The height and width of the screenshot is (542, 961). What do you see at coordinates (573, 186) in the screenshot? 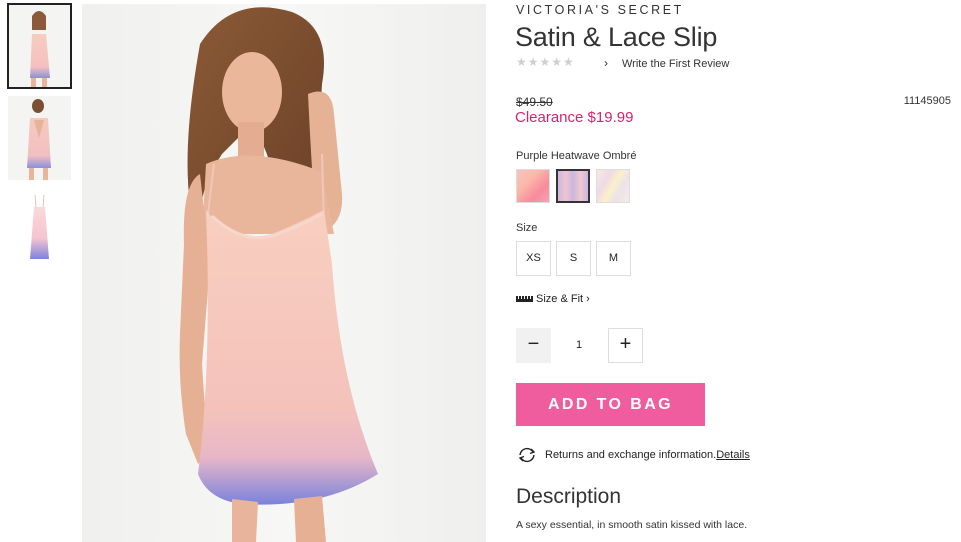
I see `color-swatch-purple-heatwave-ombre` at bounding box center [573, 186].